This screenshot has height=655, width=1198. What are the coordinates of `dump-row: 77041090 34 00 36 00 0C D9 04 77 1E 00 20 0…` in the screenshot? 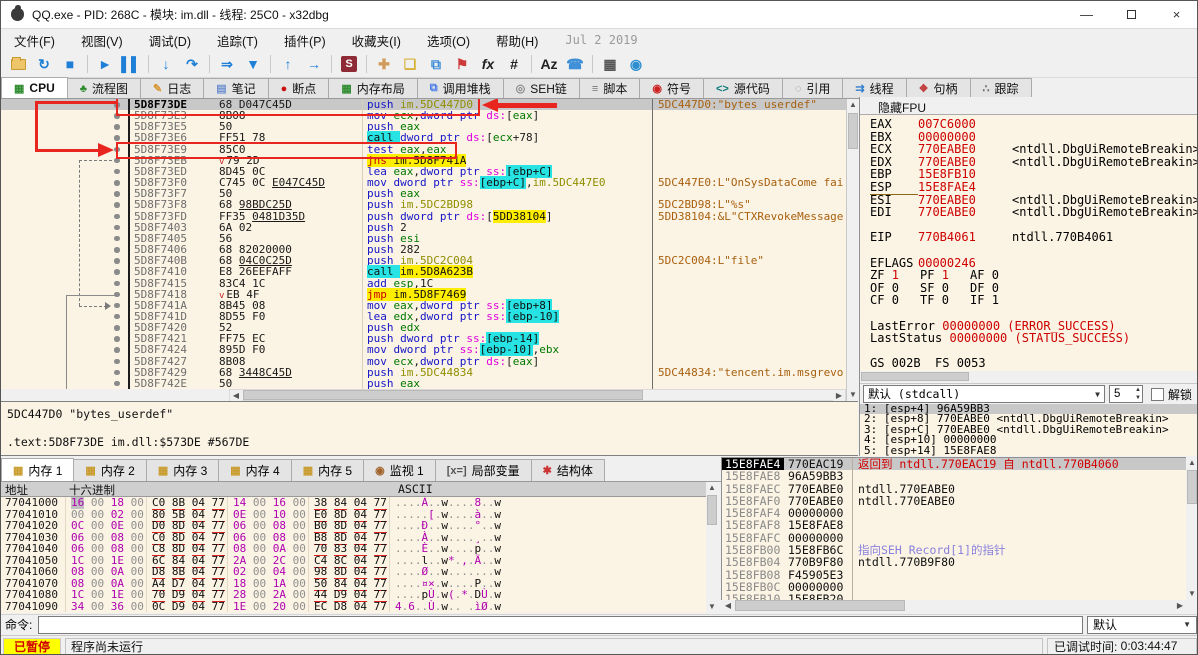 It's located at (360, 606).